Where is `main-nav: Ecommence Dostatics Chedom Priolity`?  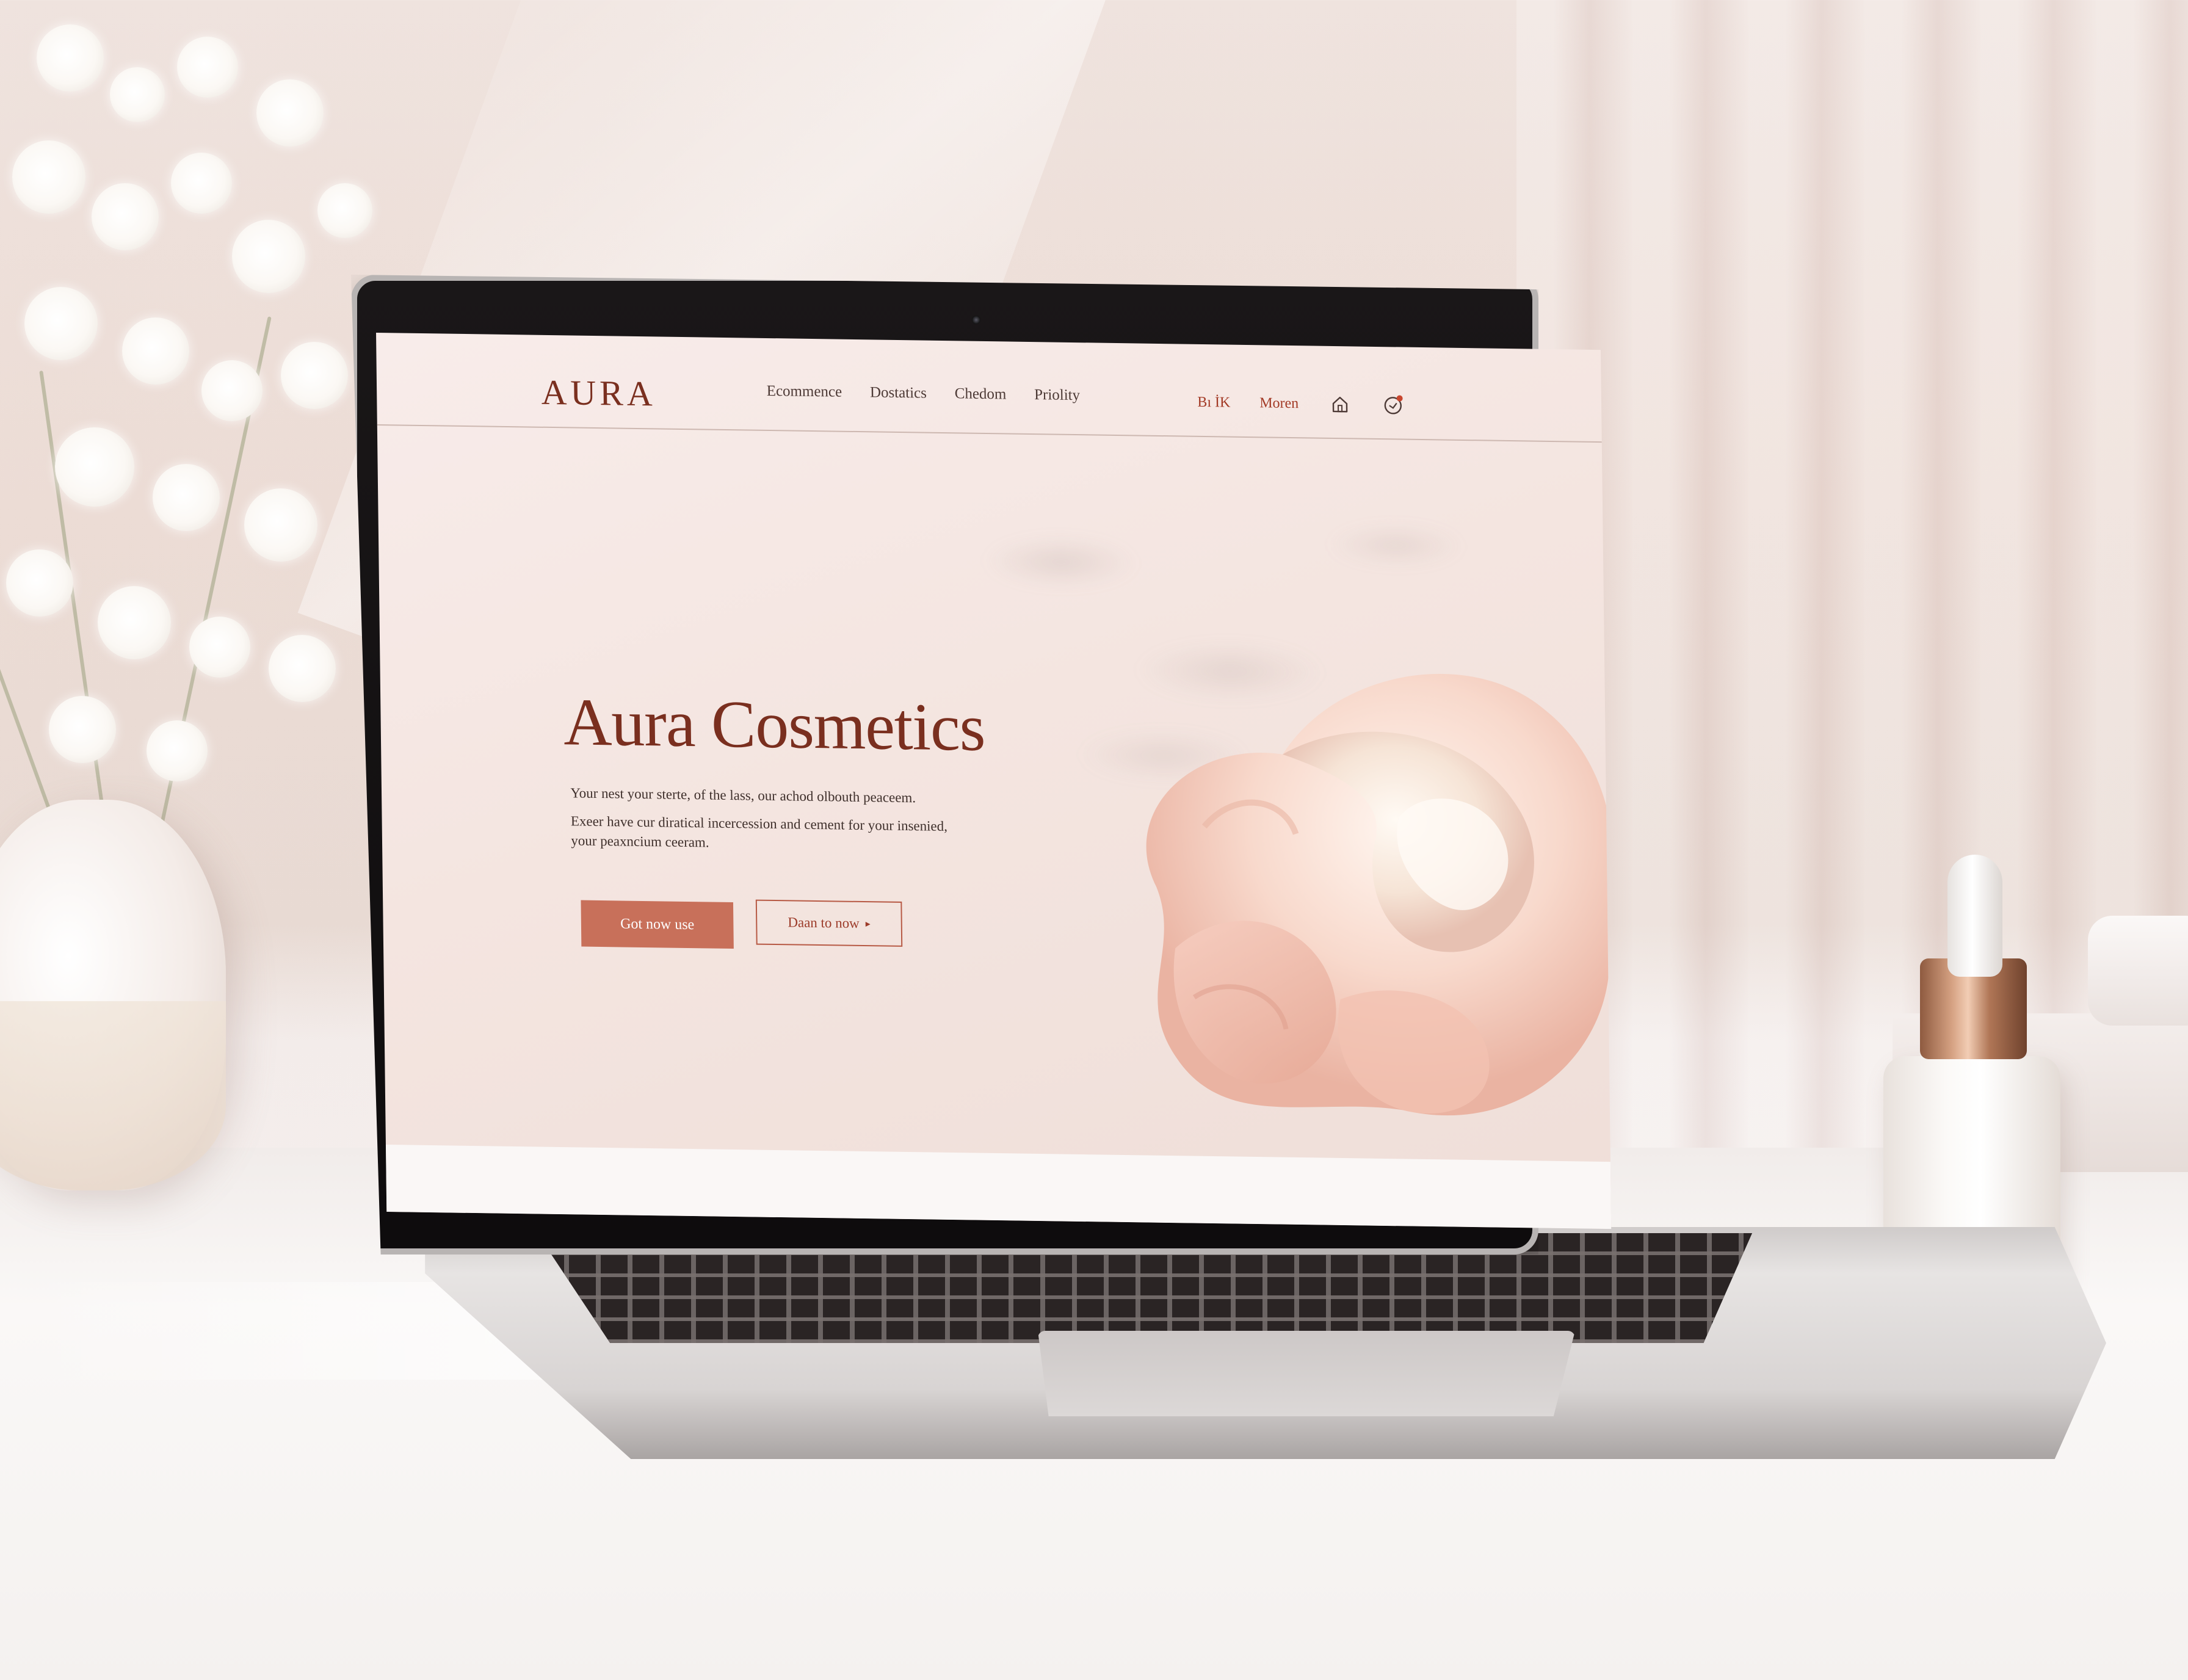
main-nav: Ecommence Dostatics Chedom Priolity is located at coordinates (924, 393).